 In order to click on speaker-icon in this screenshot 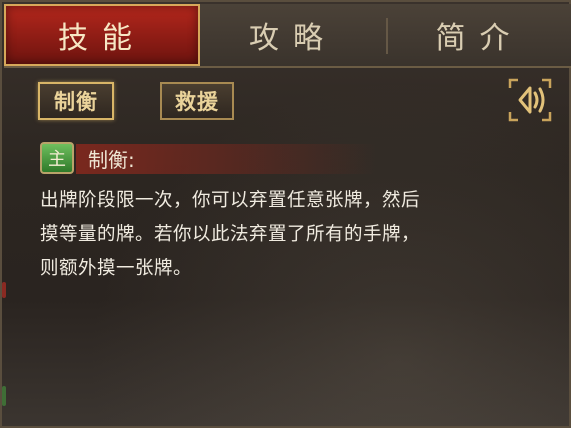, I will do `click(530, 100)`.